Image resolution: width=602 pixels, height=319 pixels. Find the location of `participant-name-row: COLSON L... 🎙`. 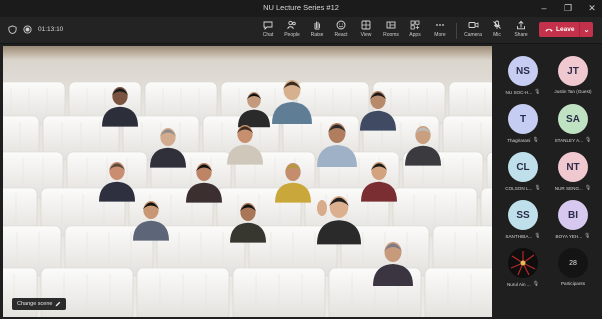

participant-name-row: COLSON L... 🎙 is located at coordinates (523, 188).